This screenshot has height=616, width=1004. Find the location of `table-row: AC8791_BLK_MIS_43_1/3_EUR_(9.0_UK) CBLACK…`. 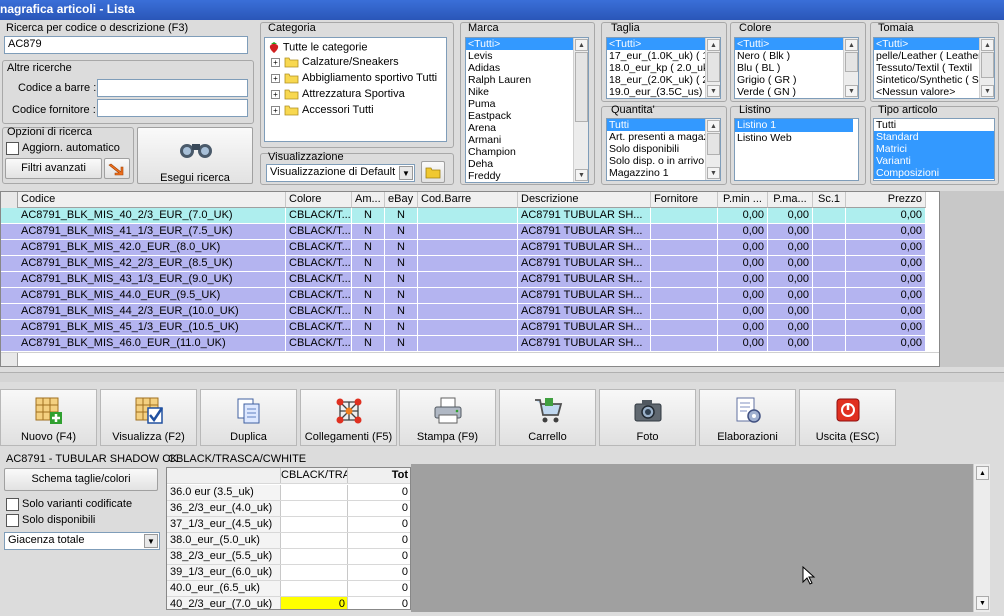

table-row: AC8791_BLK_MIS_43_1/3_EUR_(9.0_UK) CBLACK… is located at coordinates (470, 280).